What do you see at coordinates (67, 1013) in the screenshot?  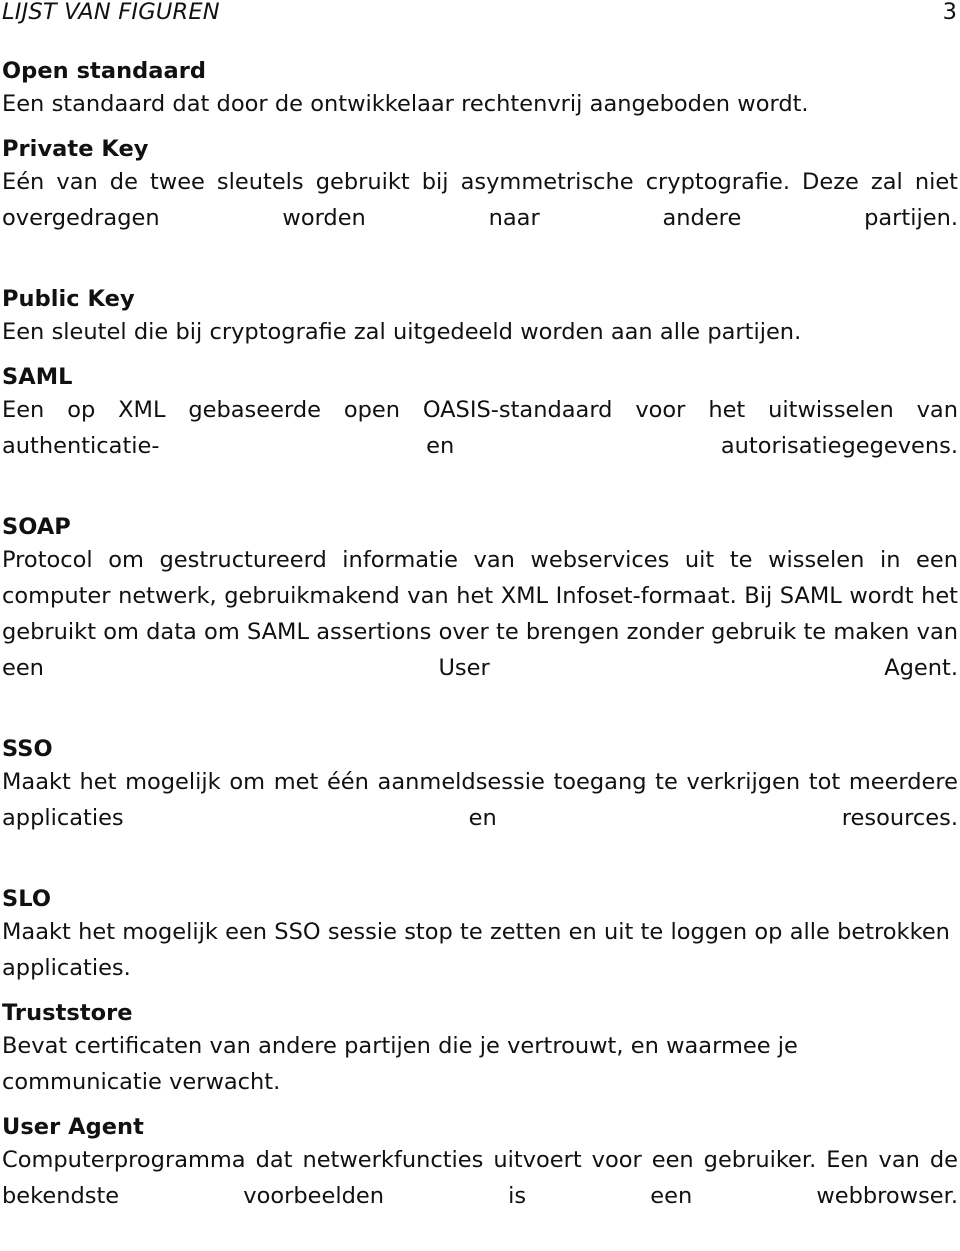 I see `glossary-term: Truststore` at bounding box center [67, 1013].